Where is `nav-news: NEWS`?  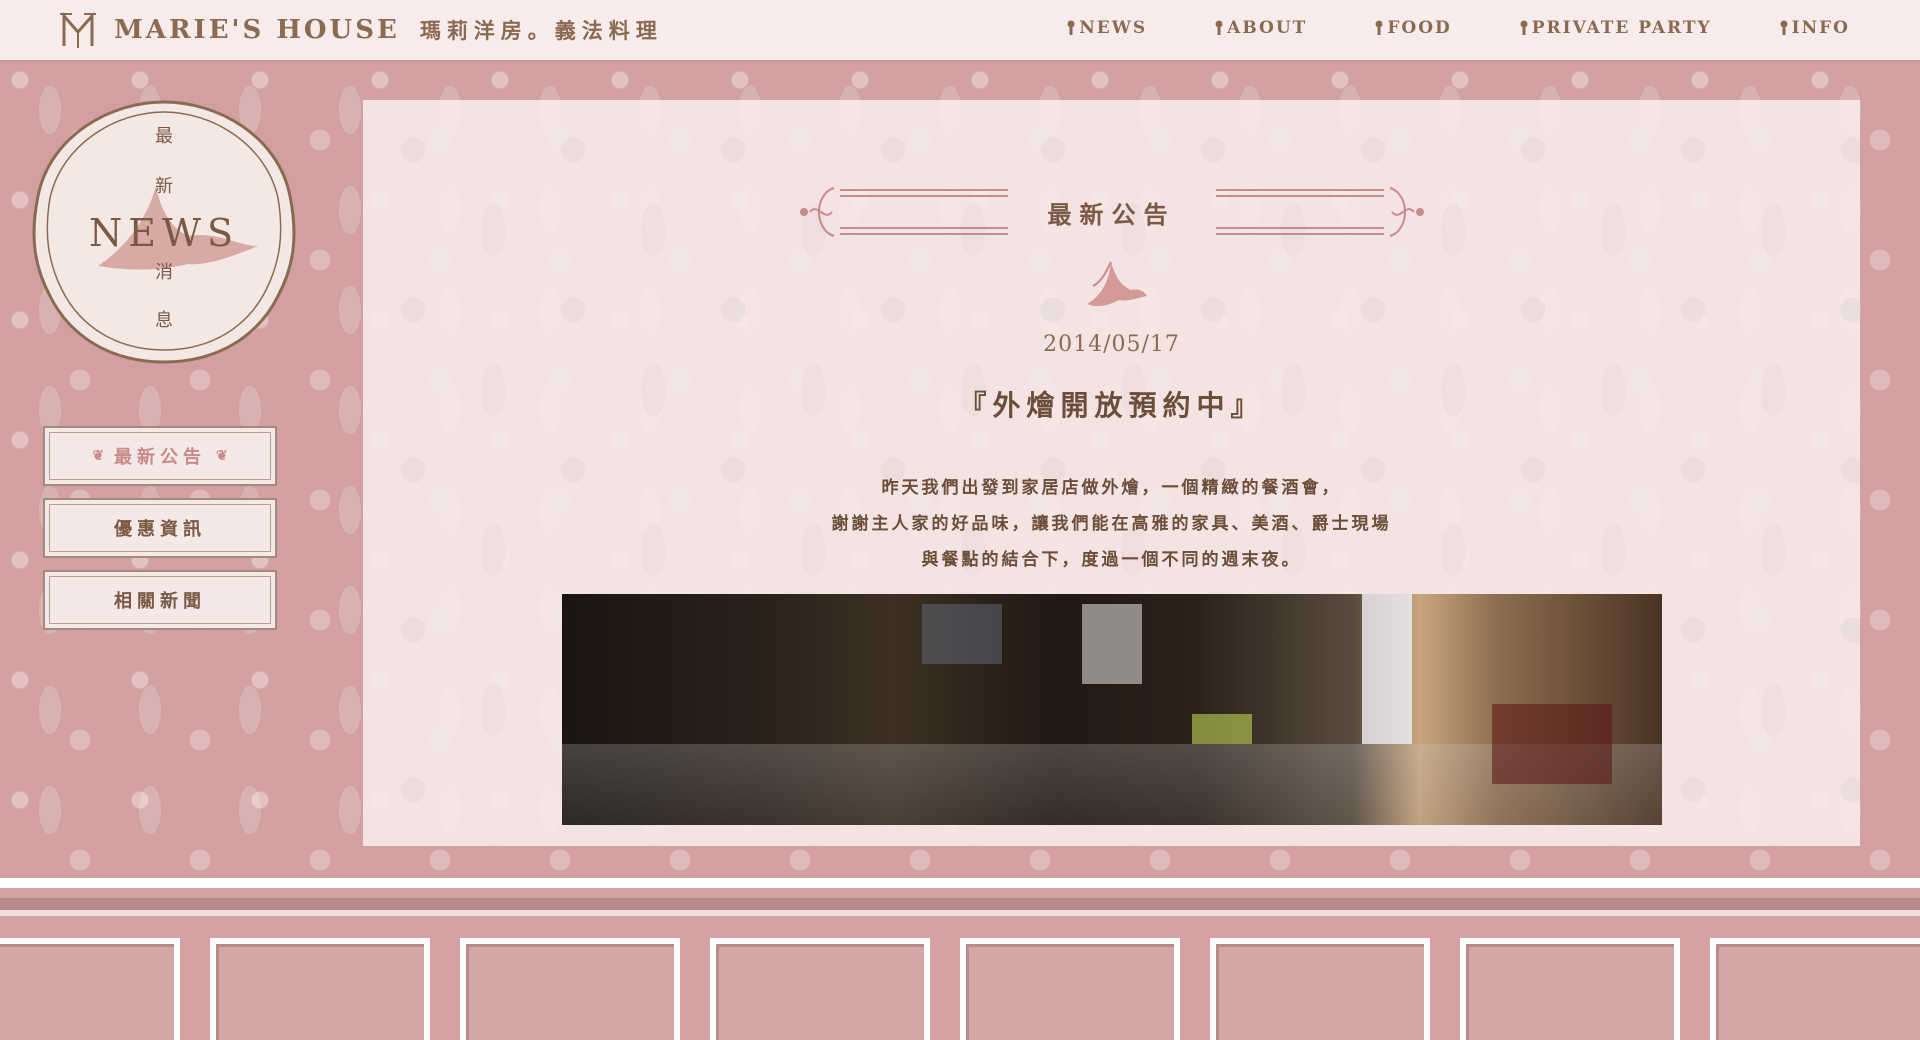 nav-news: NEWS is located at coordinates (1107, 28).